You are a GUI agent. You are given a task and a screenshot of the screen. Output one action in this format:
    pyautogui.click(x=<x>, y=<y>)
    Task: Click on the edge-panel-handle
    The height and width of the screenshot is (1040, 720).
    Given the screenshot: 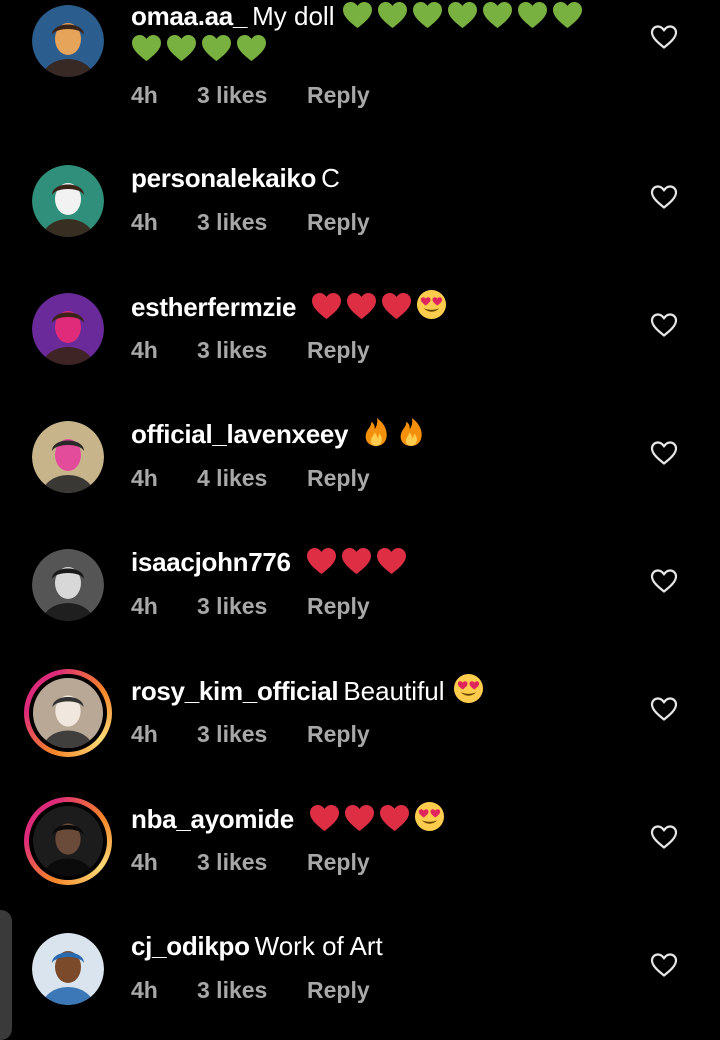 What is the action you would take?
    pyautogui.click(x=6, y=975)
    